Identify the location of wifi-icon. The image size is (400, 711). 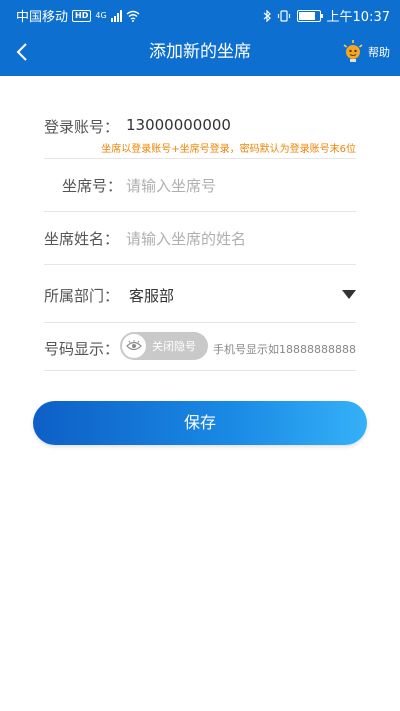
(133, 16).